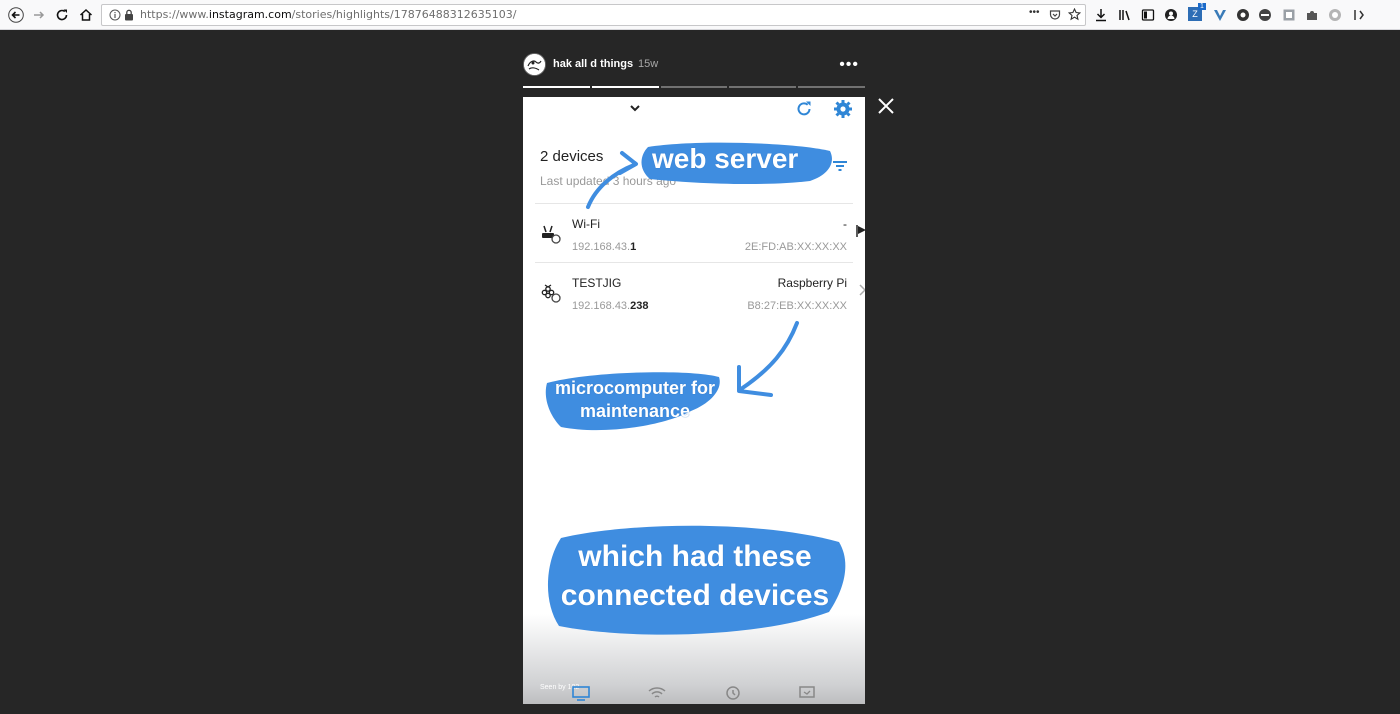  I want to click on home-icon, so click(86, 14).